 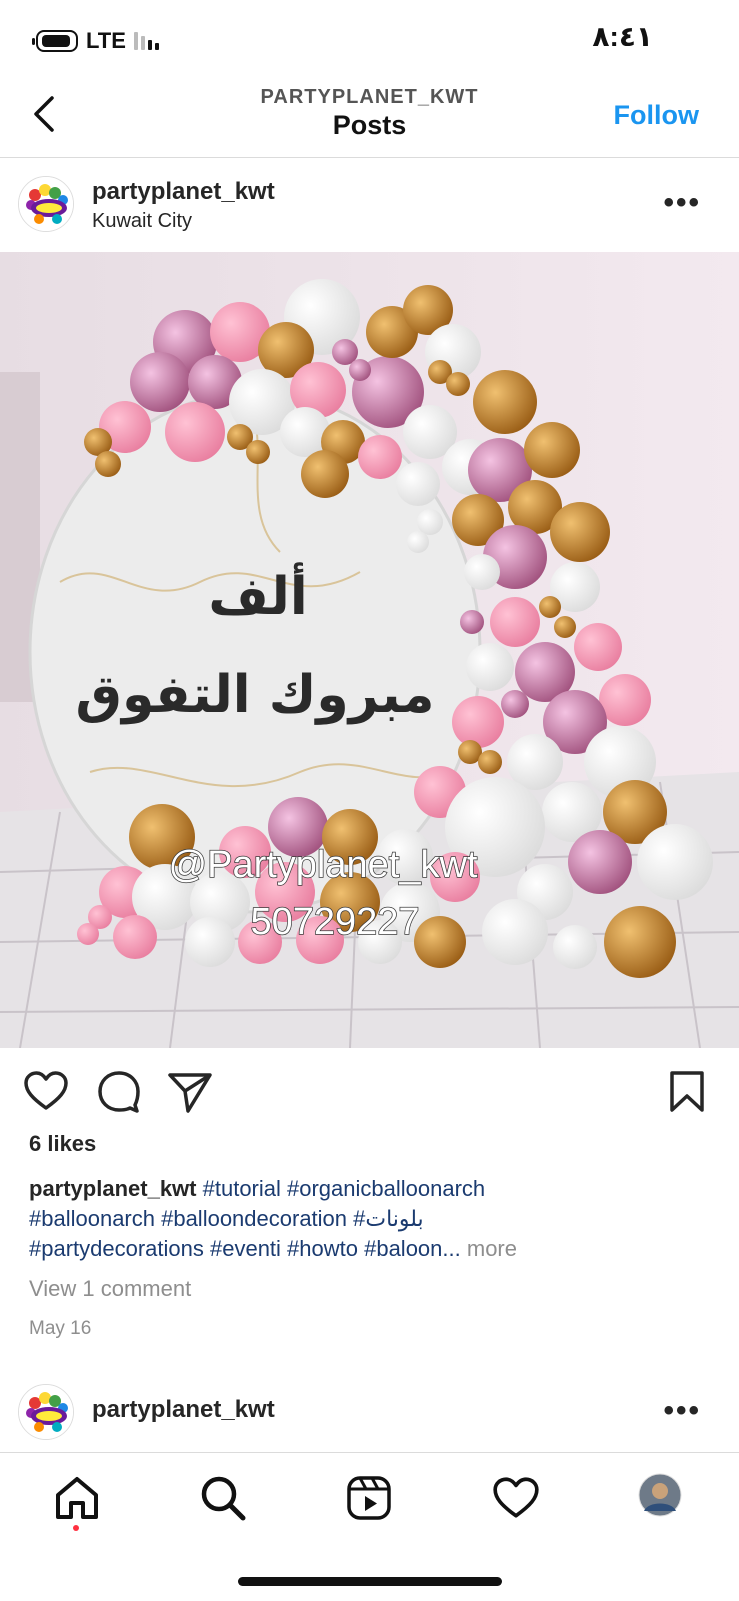 I want to click on comment-icon, so click(x=119, y=1092).